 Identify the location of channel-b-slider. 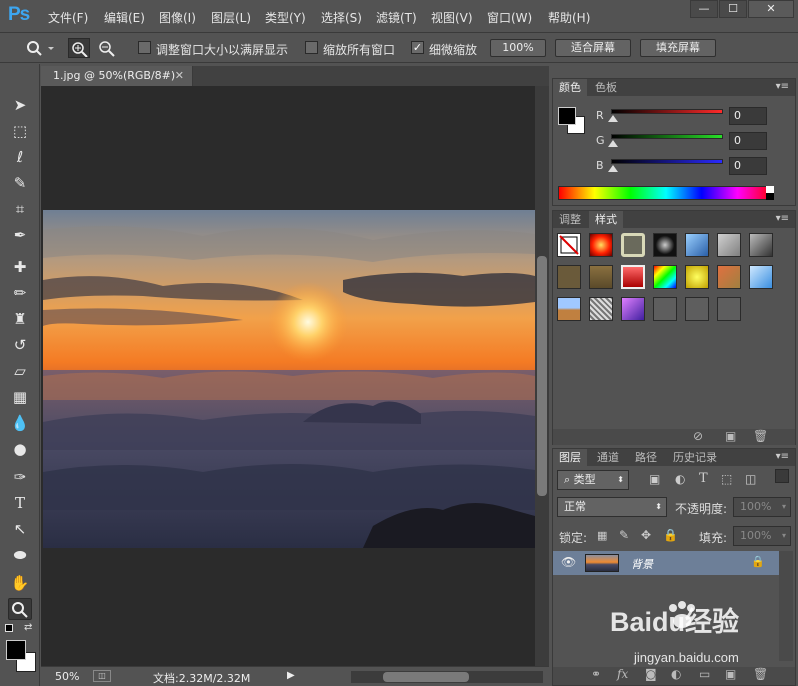
(667, 161).